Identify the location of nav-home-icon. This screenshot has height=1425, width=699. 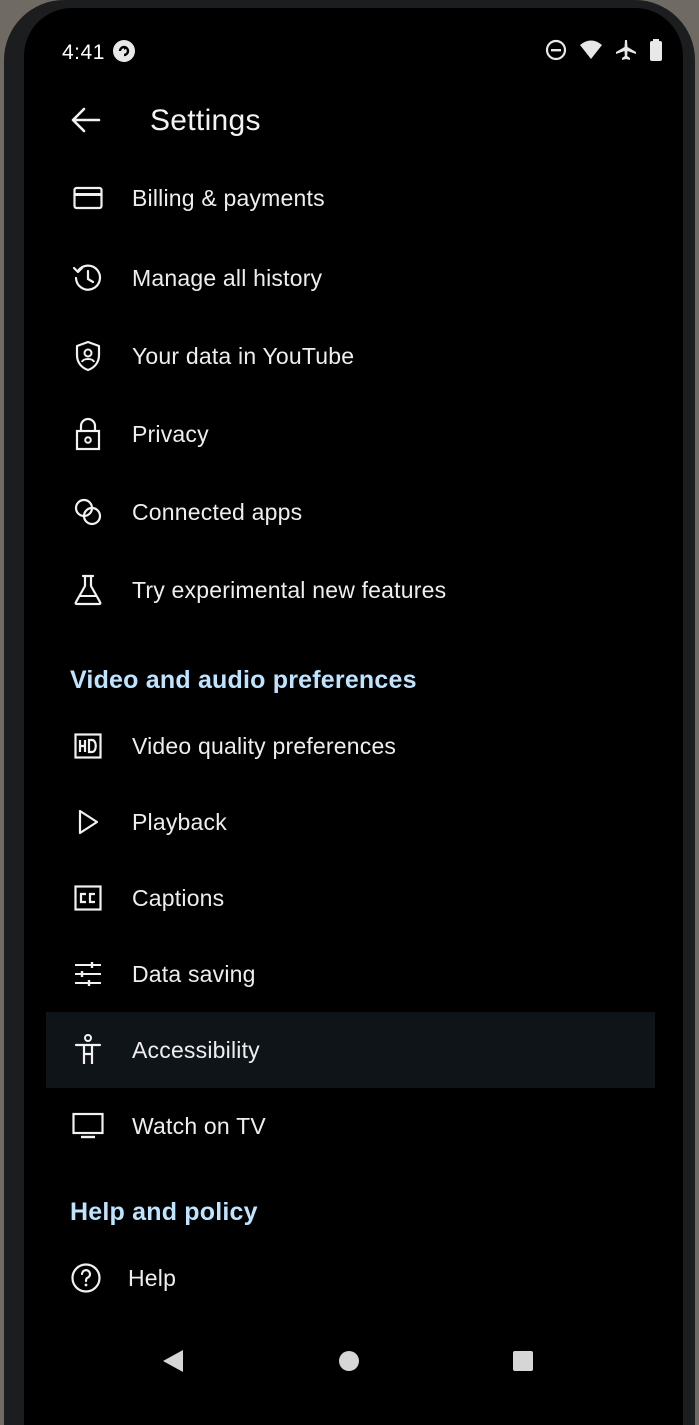
(349, 1361).